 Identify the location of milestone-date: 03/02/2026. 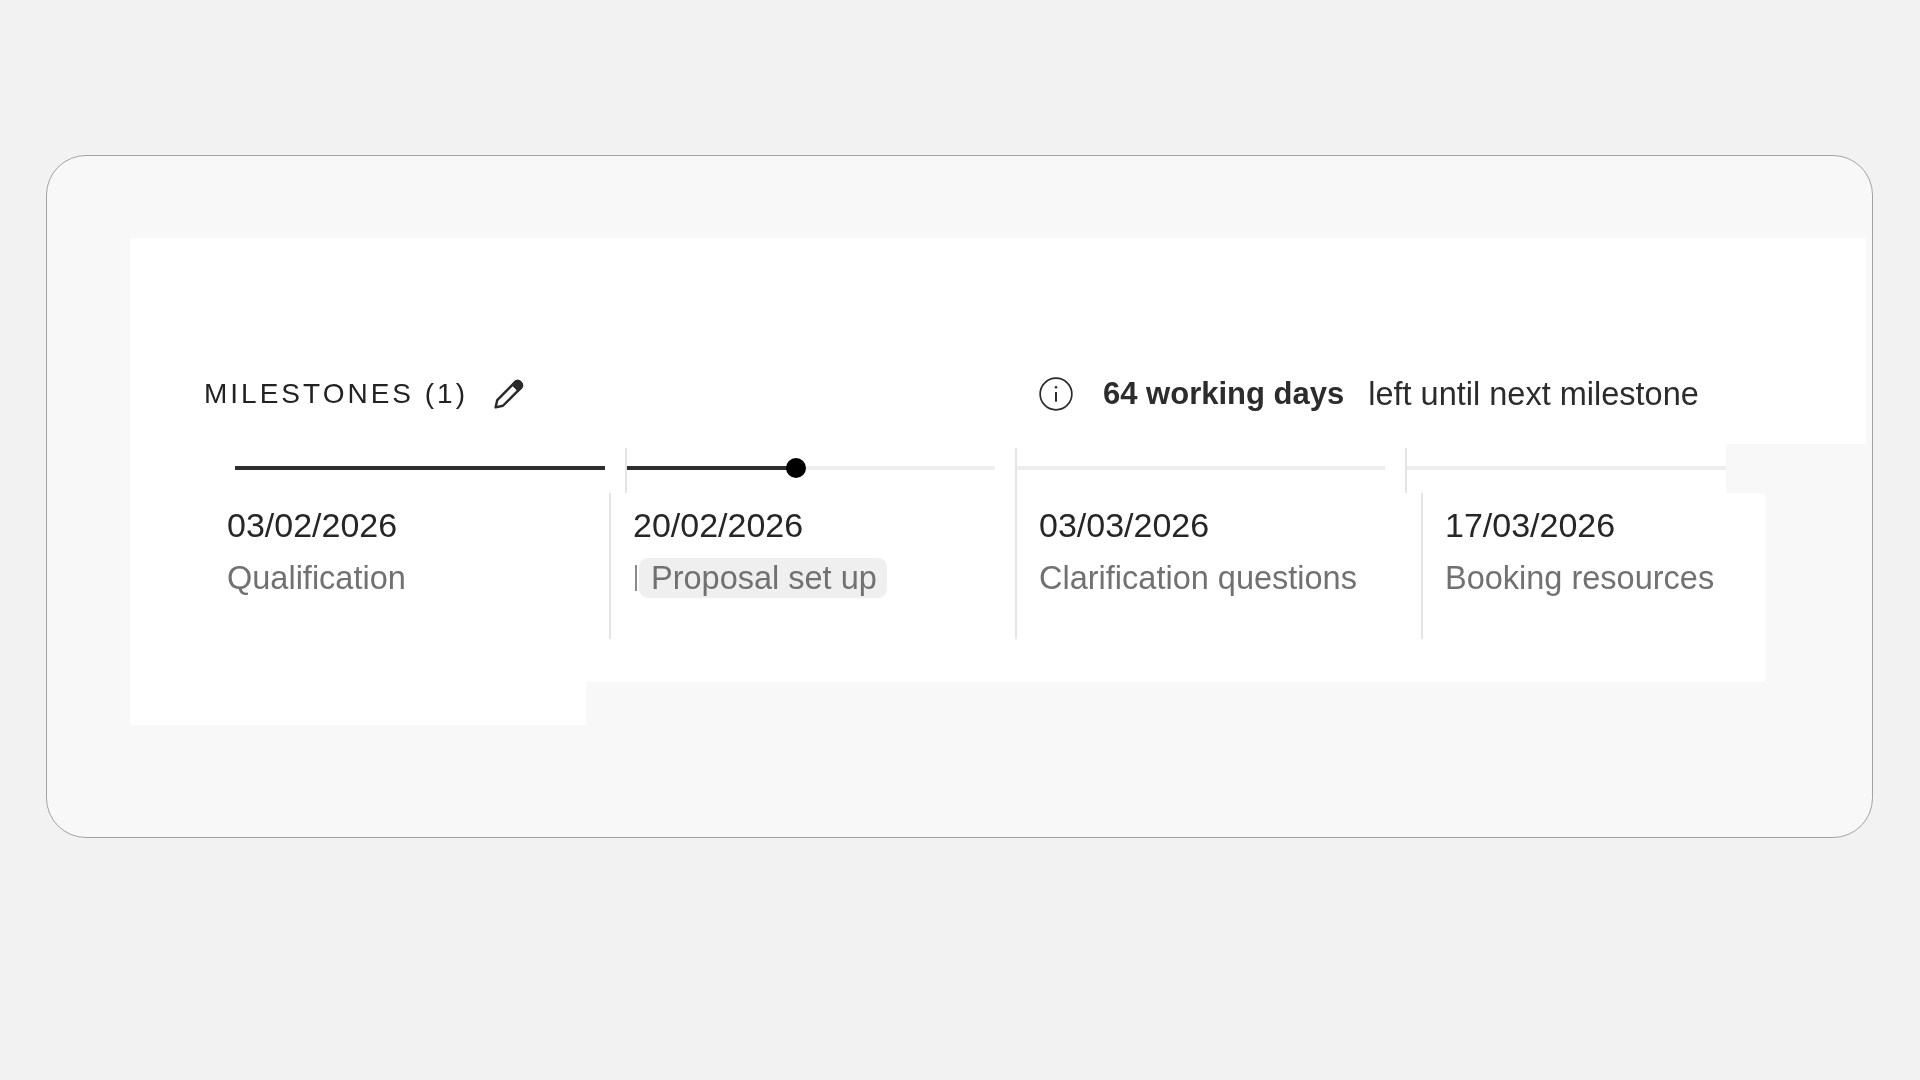
(312, 525).